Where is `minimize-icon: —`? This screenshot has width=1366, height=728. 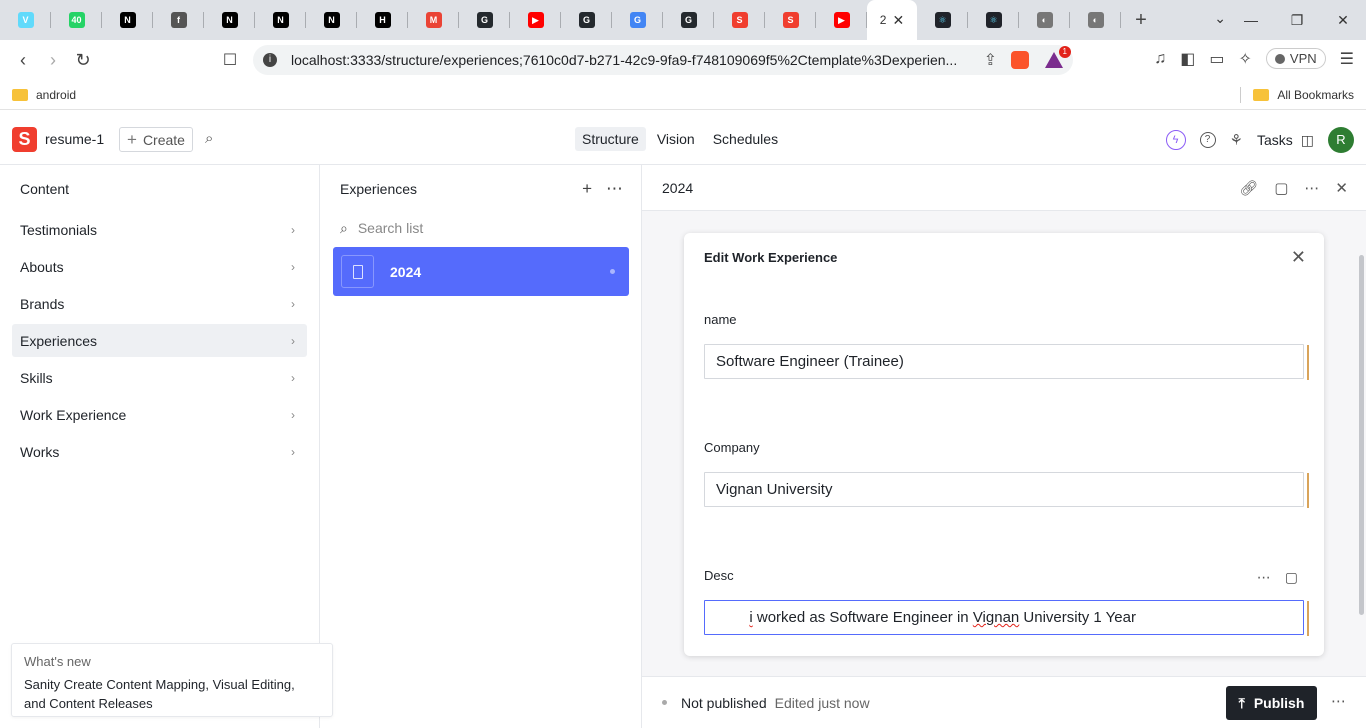 minimize-icon: — is located at coordinates (1251, 20).